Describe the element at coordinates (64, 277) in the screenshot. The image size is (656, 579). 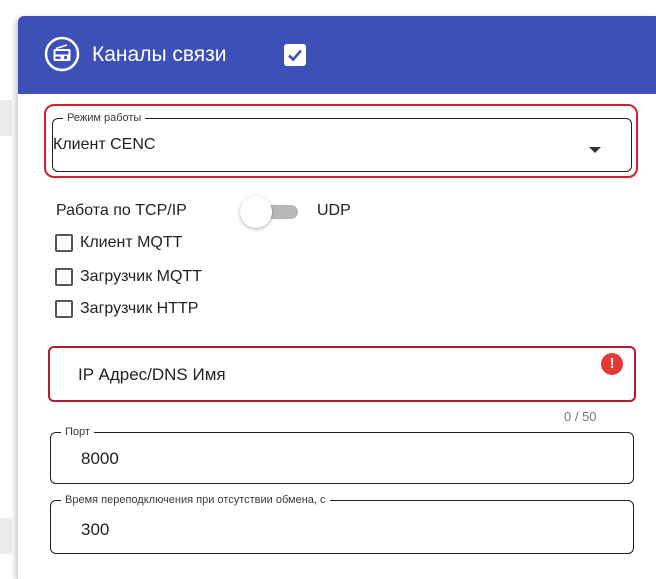
I see `checkbox-mqtt-loader` at that location.